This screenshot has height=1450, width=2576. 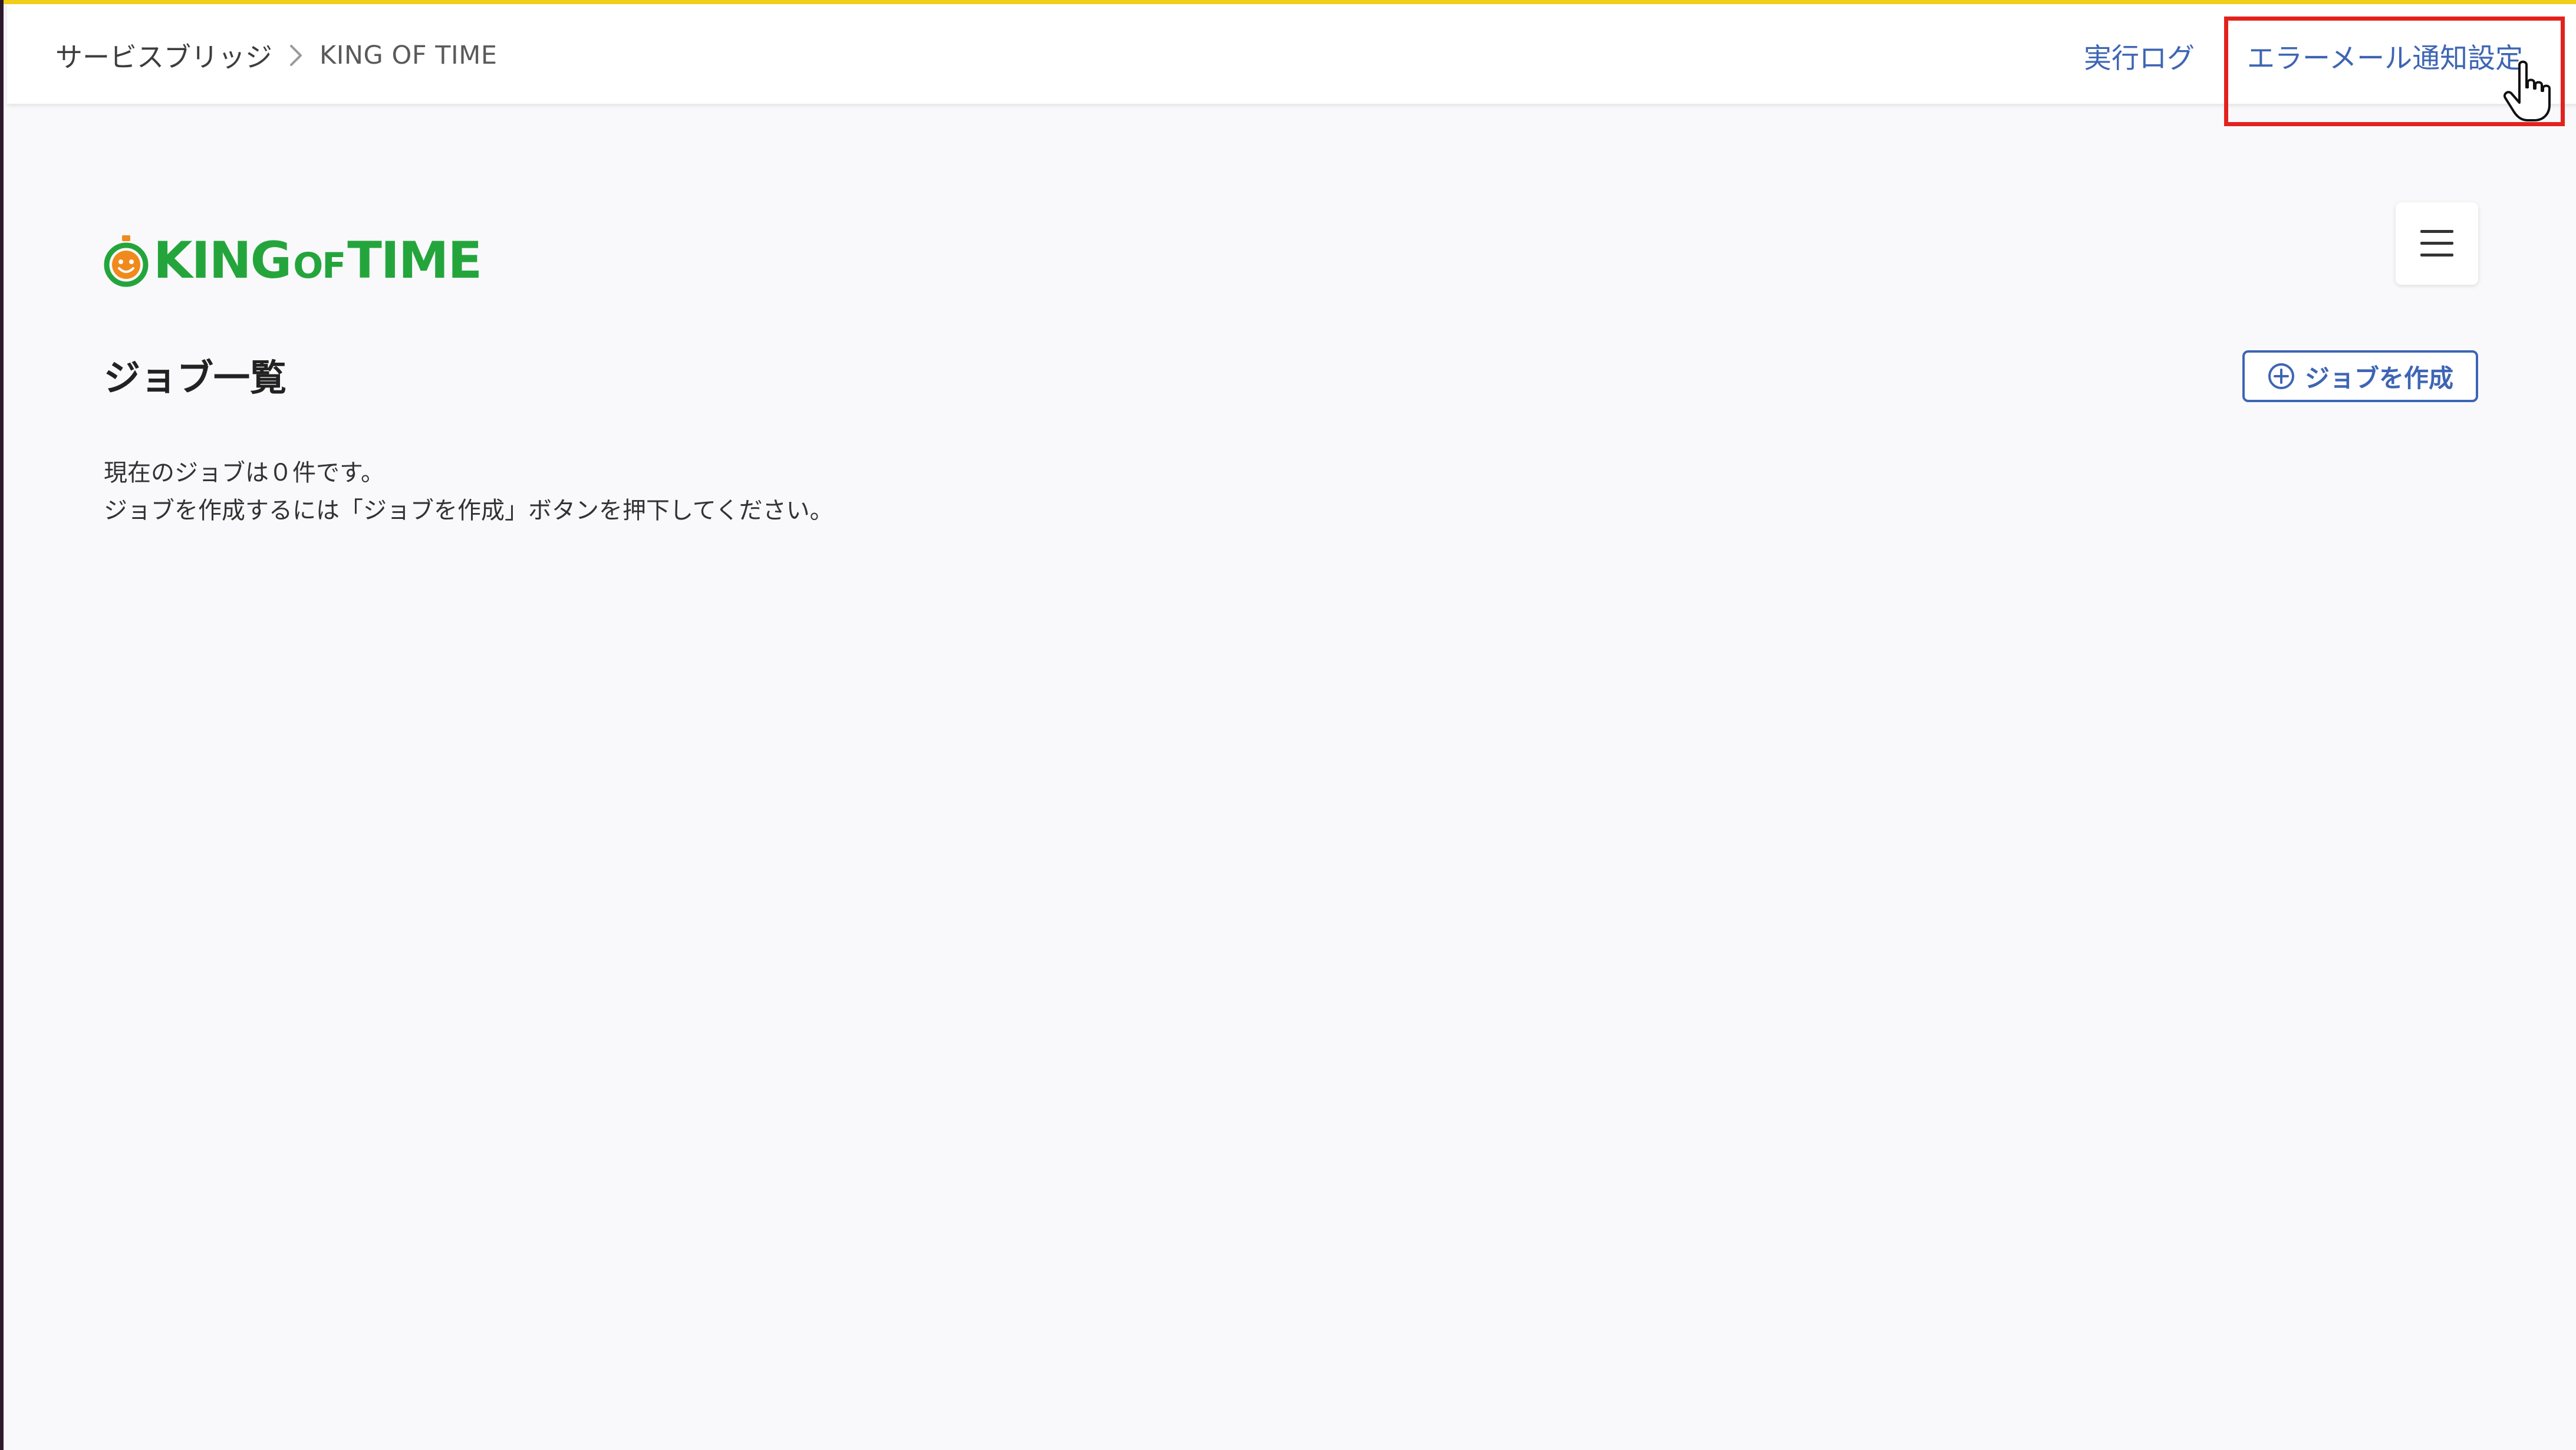 I want to click on menu-button, so click(x=2437, y=243).